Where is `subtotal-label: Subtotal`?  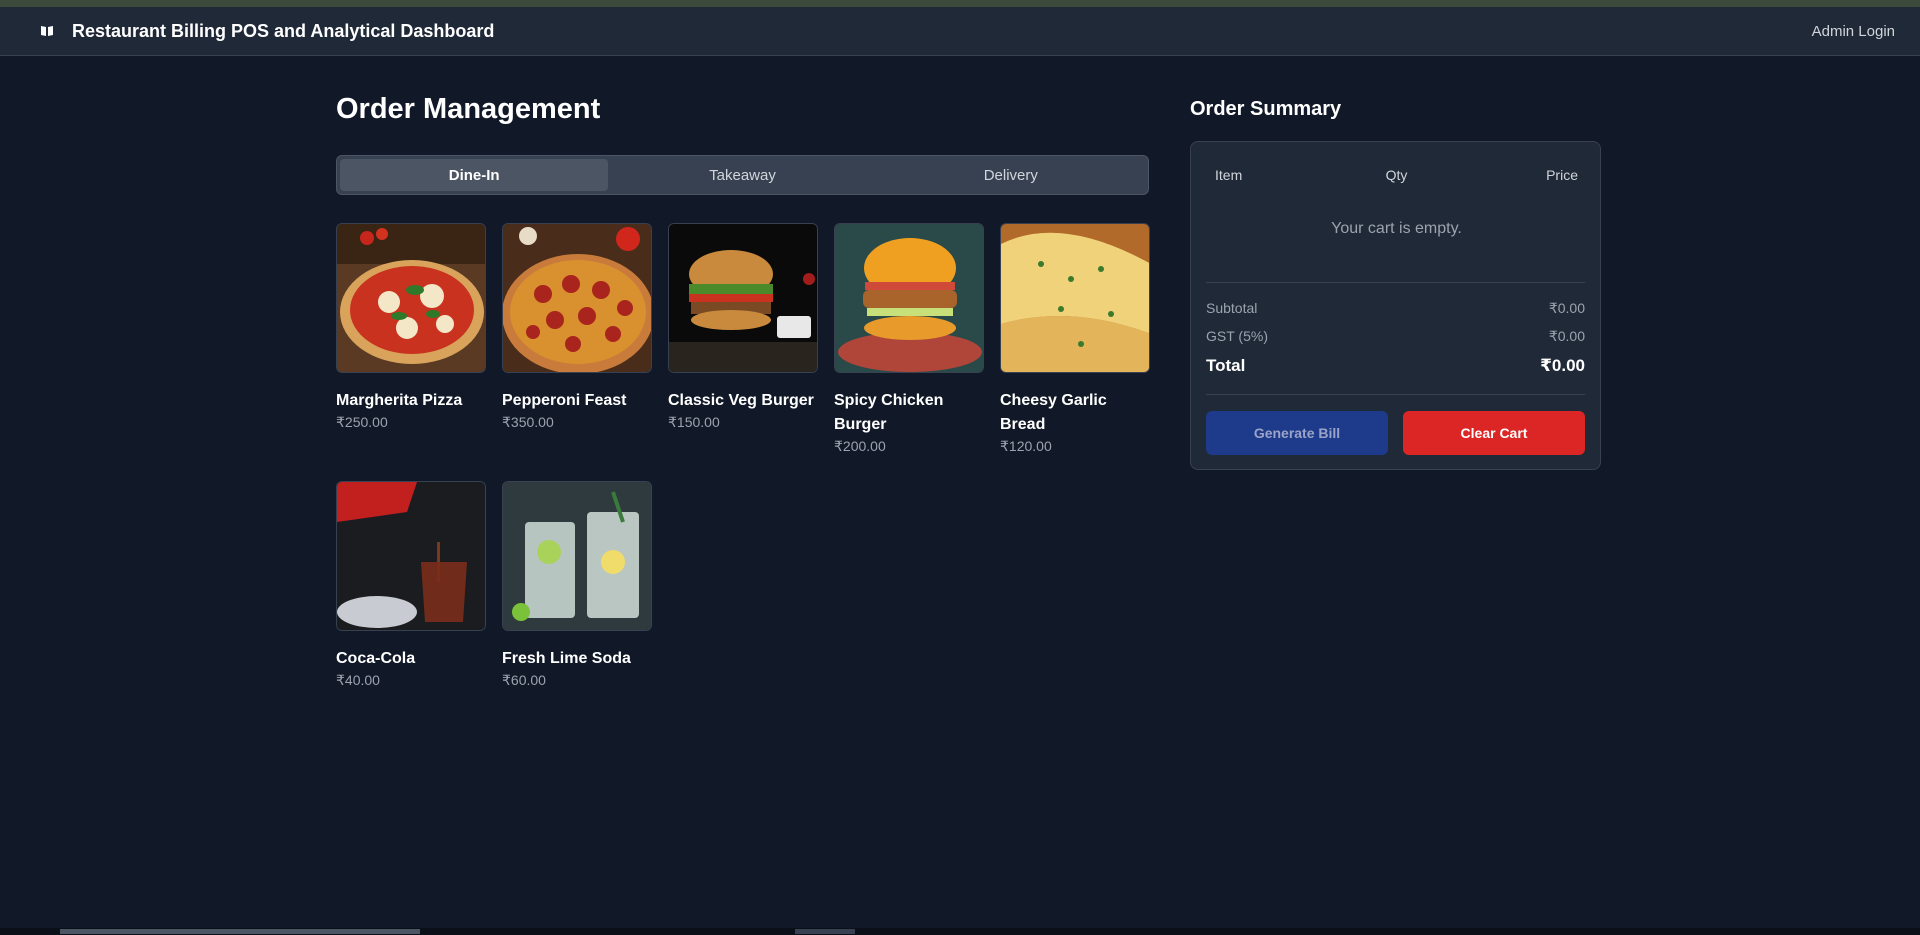 subtotal-label: Subtotal is located at coordinates (1232, 308).